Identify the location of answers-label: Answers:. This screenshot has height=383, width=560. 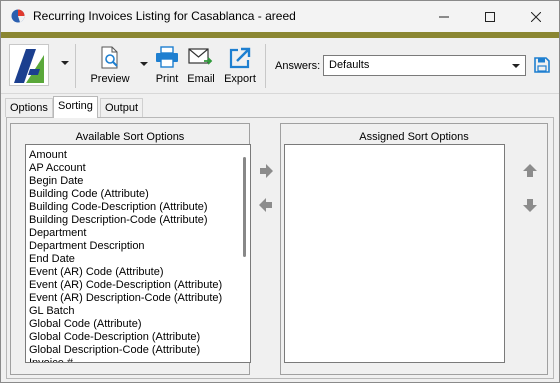
(298, 66).